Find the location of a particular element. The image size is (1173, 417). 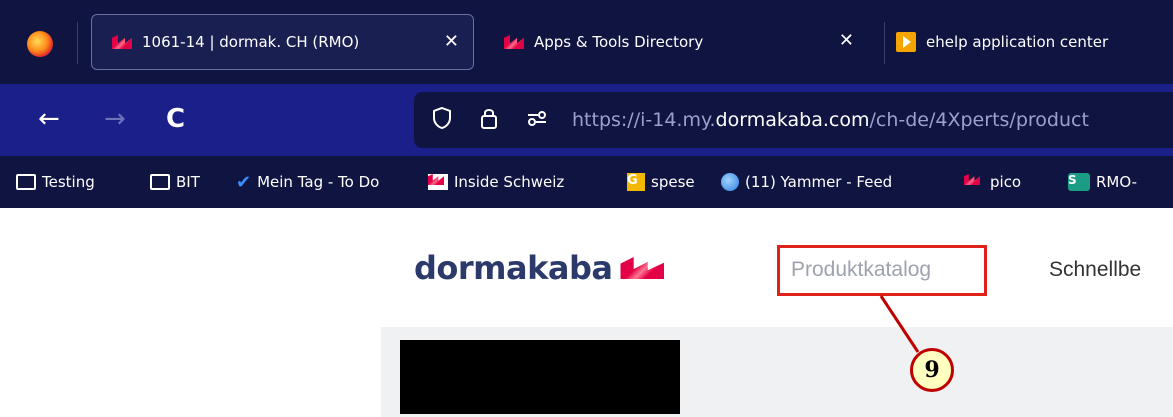

dormakaba-logo-mark-icon is located at coordinates (642, 268).